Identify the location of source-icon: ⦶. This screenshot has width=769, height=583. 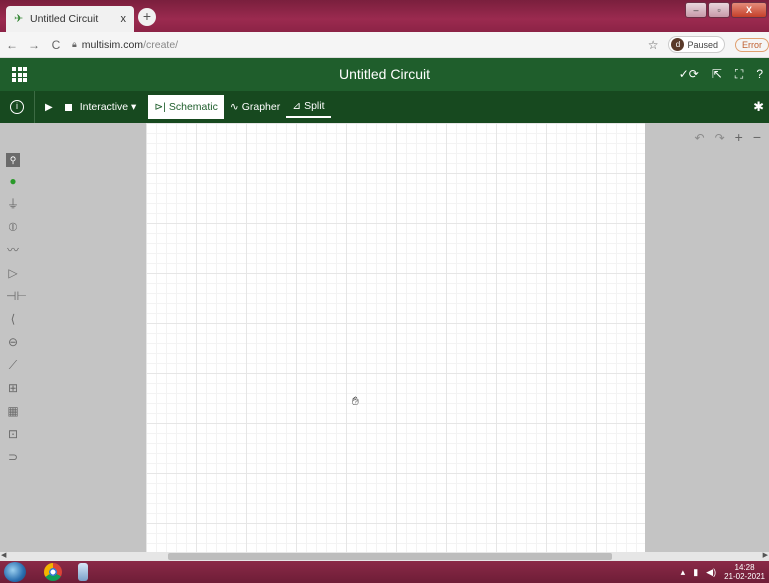
(13, 227).